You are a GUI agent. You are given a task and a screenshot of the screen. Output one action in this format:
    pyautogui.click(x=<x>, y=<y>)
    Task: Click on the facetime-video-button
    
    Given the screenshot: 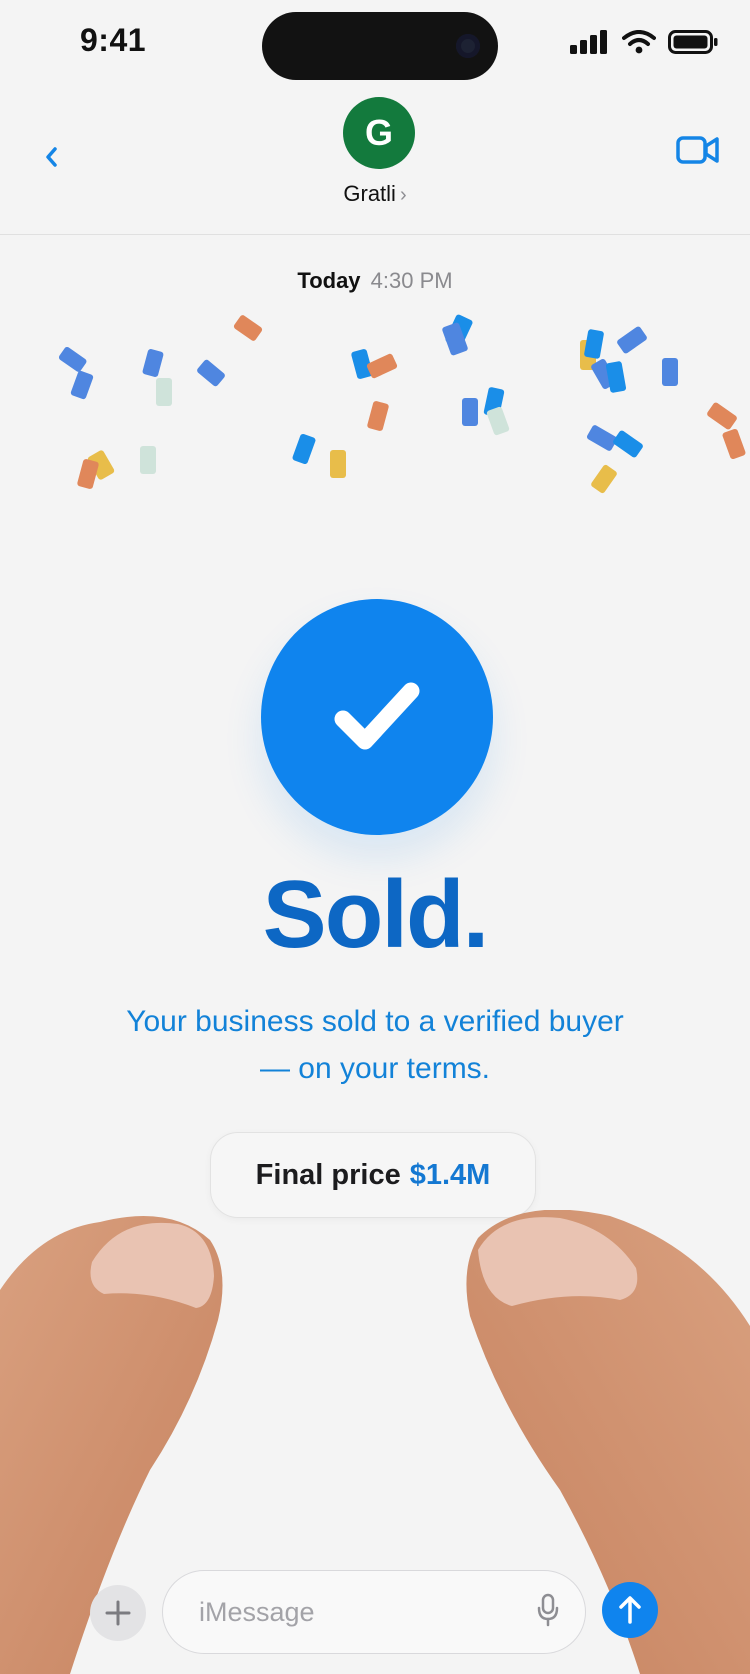 What is the action you would take?
    pyautogui.click(x=698, y=150)
    